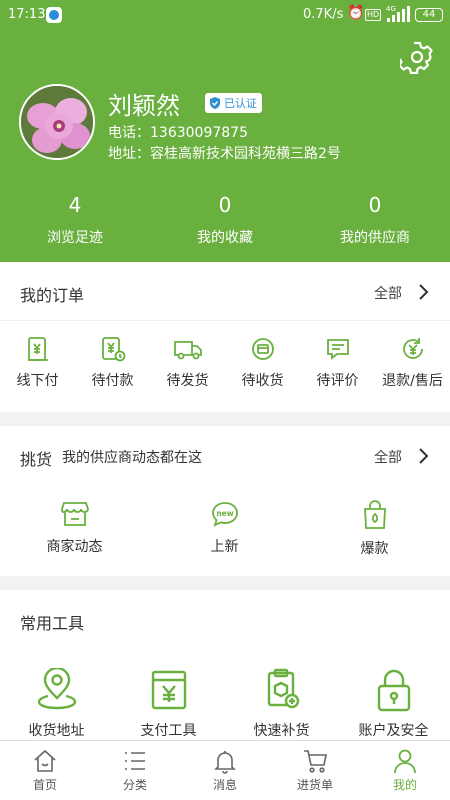 This screenshot has height=800, width=450. I want to click on tab-category: 分类, so click(135, 770).